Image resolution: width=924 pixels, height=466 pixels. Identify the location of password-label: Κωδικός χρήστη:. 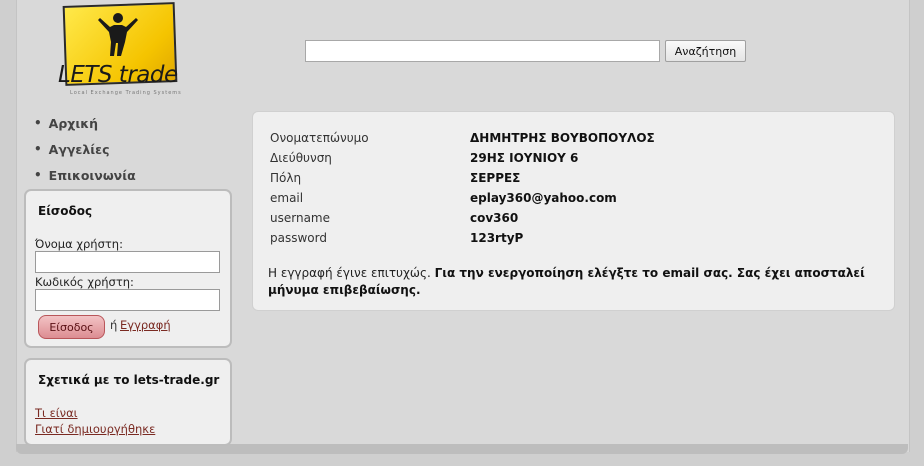
(84, 282).